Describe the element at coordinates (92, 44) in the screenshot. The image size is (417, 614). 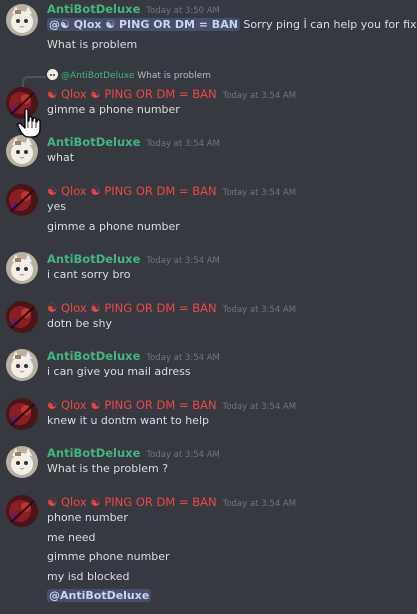
I see `message-text: What is problem` at that location.